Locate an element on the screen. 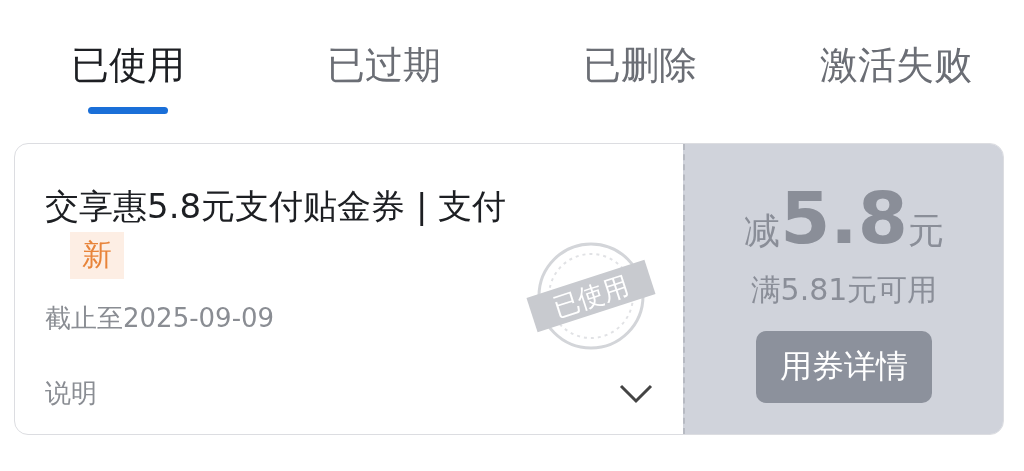 Image resolution: width=1024 pixels, height=471 pixels. tab: 激活失败 is located at coordinates (896, 71).